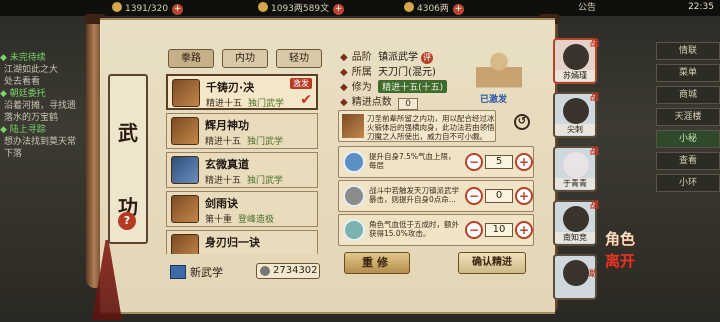  I want to click on right-menu: 情联 菜单 商城 天涯楼 小秘 查看 小环, so click(688, 119).